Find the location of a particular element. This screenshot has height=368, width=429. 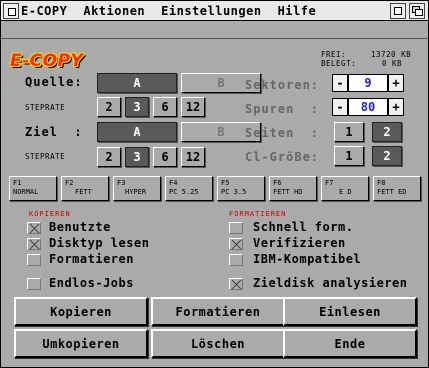

fkey-f5-pc35: F5 PC 3.5 is located at coordinates (241, 188).